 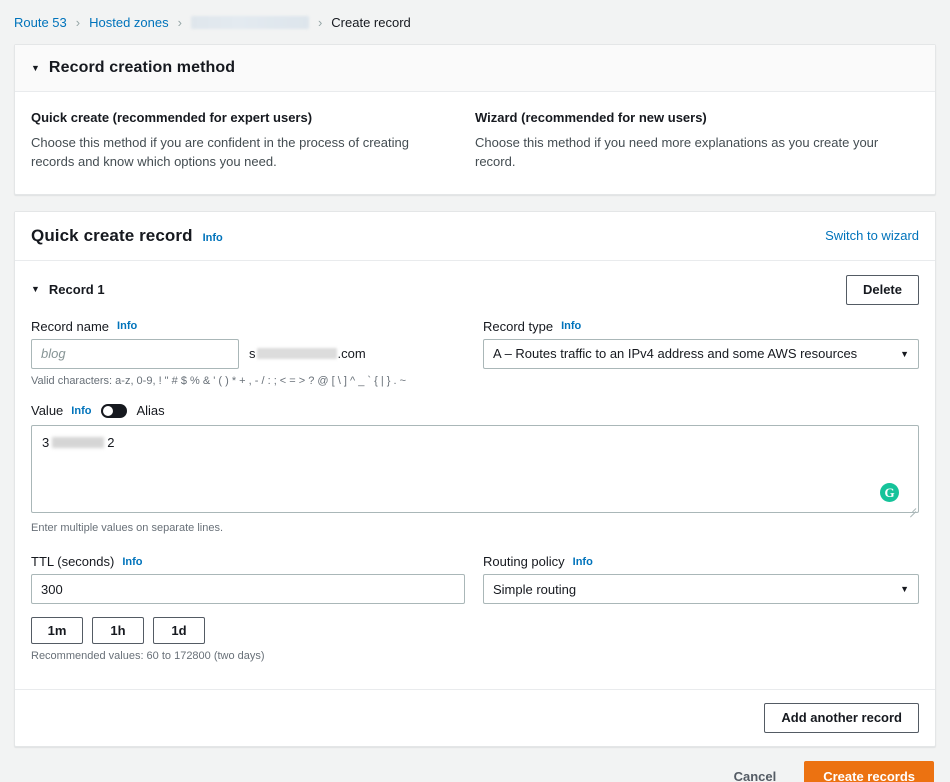 I want to click on ttl-label-row: TTL (seconds) Info, so click(x=248, y=561).